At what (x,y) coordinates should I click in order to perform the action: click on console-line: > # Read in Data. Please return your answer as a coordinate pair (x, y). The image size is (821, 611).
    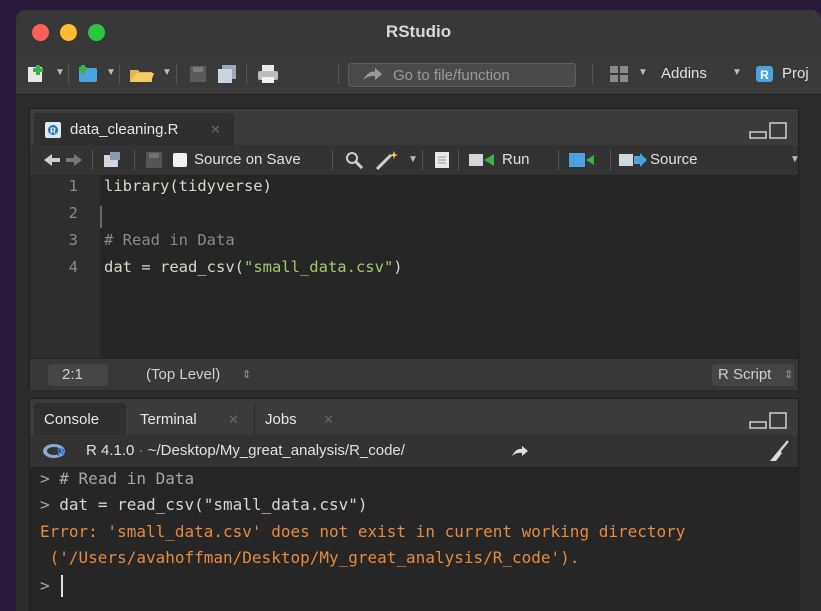
    Looking at the image, I should click on (117, 478).